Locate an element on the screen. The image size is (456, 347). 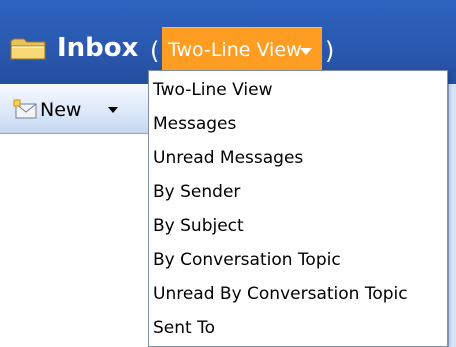
menu-item-two-line-view: Two-Line View is located at coordinates (298, 90).